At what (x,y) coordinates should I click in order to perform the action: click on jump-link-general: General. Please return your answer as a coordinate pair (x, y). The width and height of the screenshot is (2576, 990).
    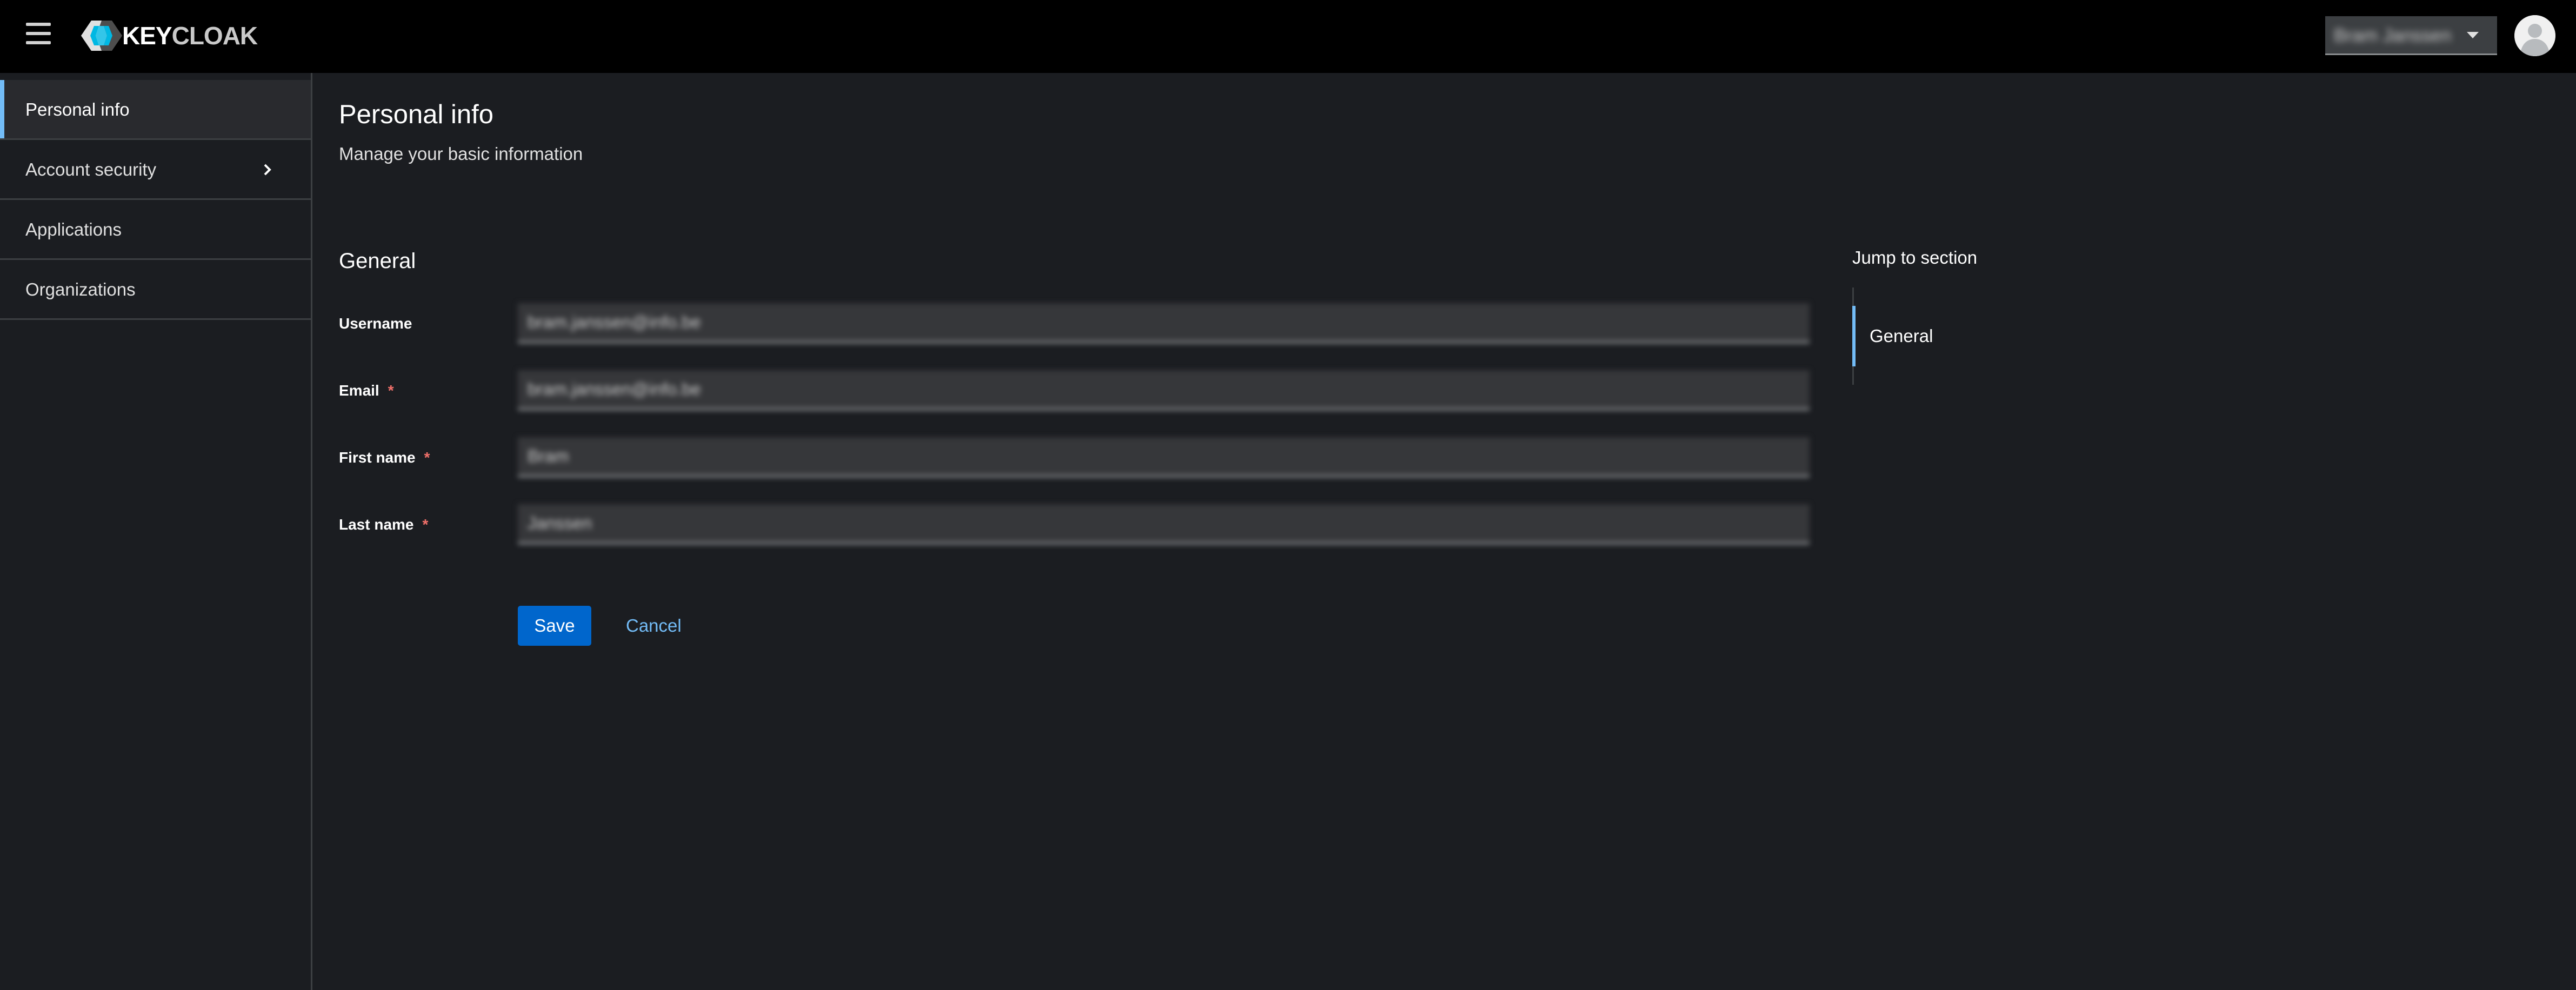
    Looking at the image, I should click on (1933, 336).